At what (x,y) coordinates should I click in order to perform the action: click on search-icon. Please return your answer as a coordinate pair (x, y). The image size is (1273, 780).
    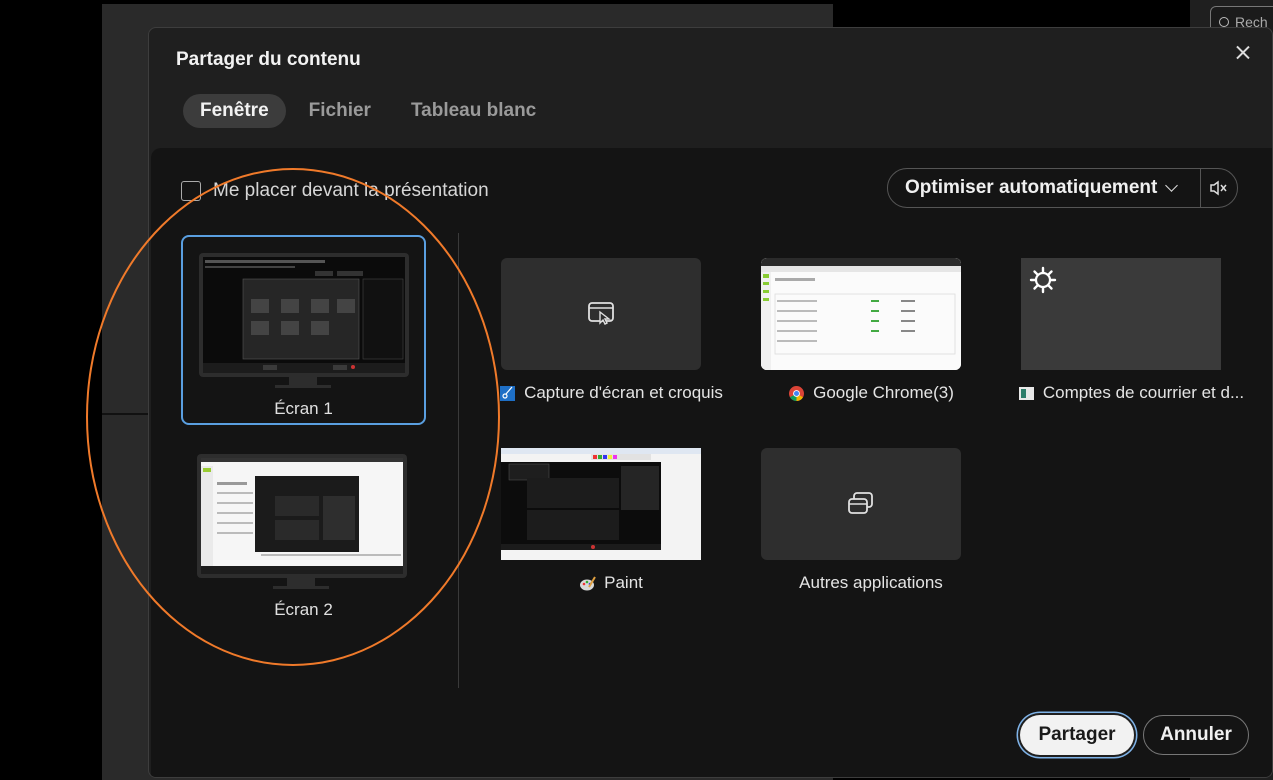
    Looking at the image, I should click on (1224, 22).